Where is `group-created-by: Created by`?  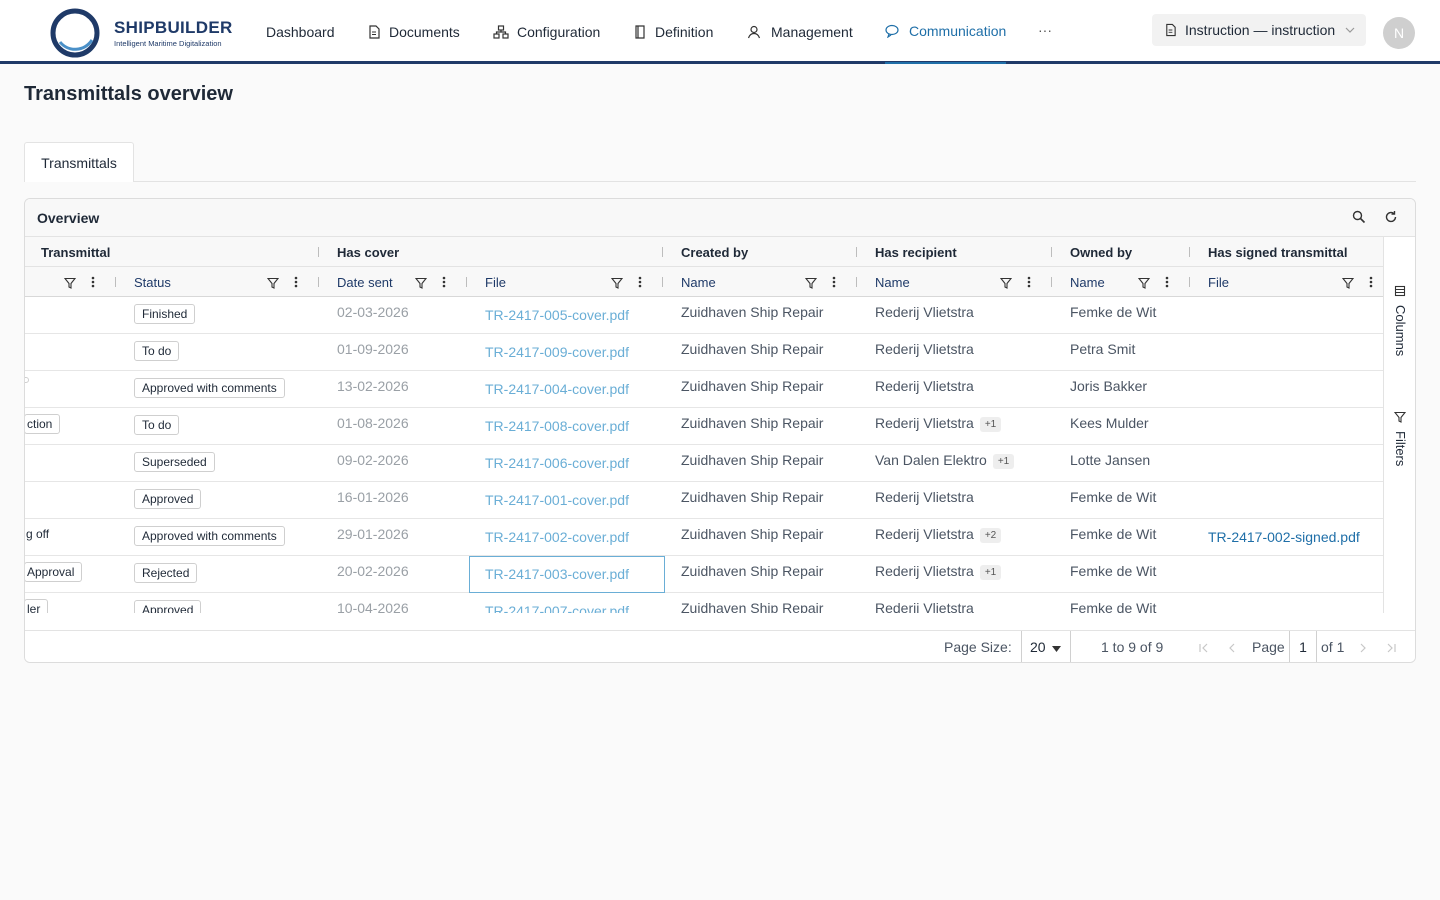
group-created-by: Created by is located at coordinates (715, 252).